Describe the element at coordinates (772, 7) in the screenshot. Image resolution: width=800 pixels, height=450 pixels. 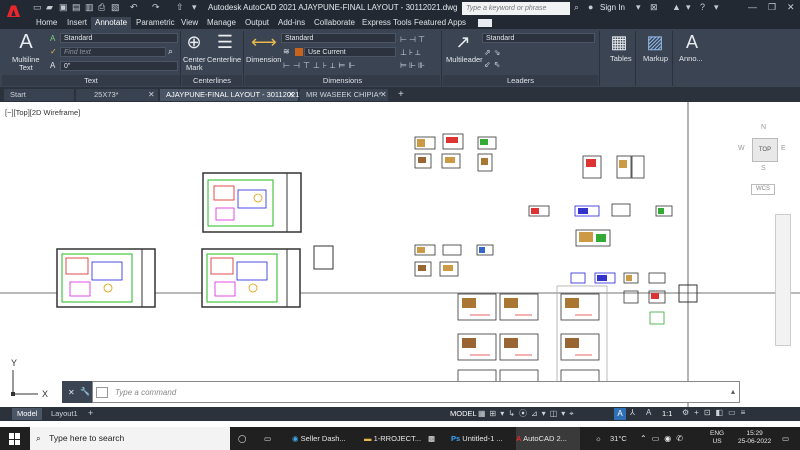
I see `maximize-icon: ❐` at that location.